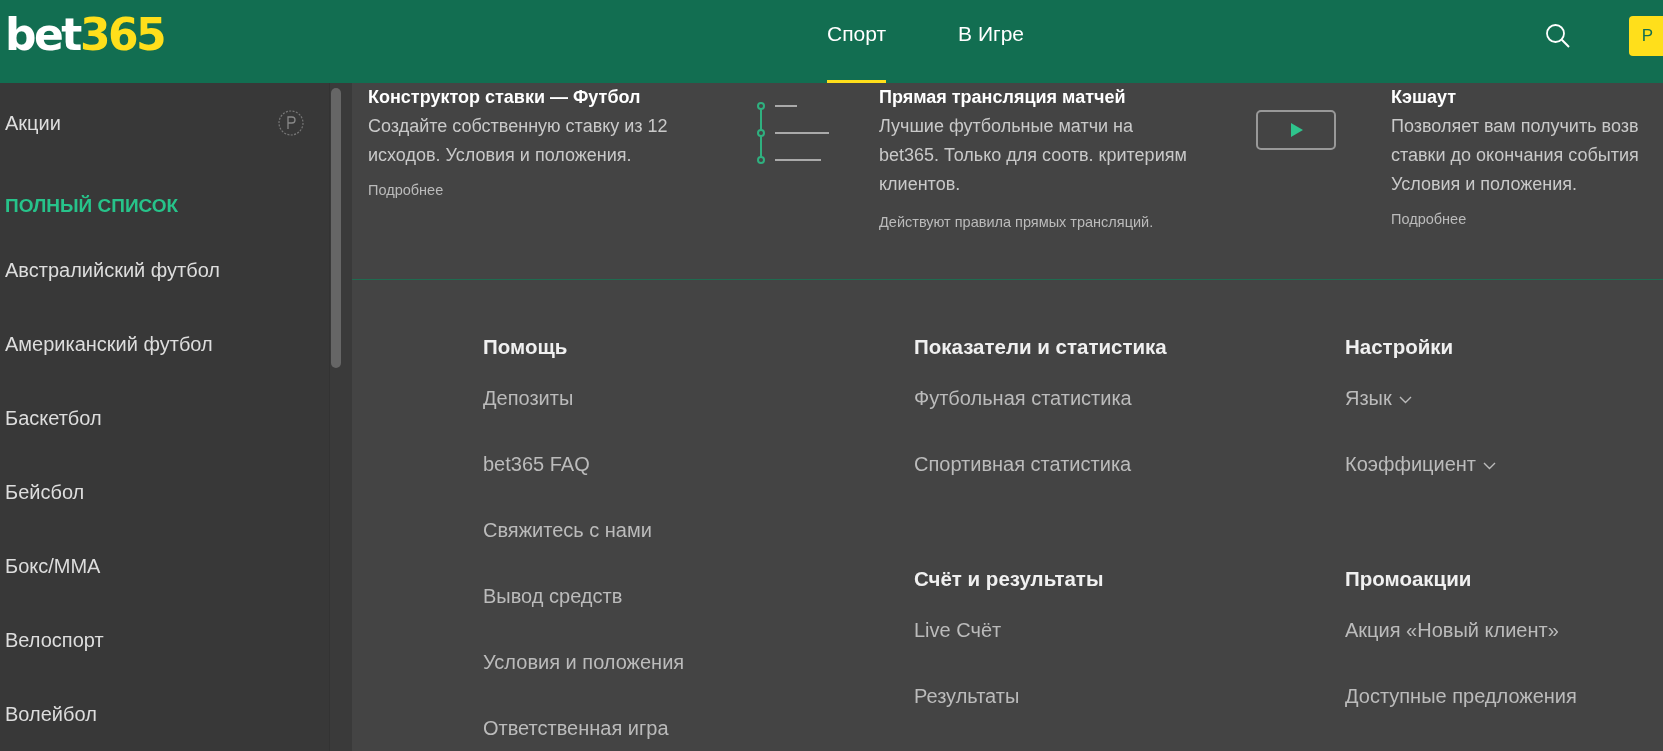  Describe the element at coordinates (1424, 98) in the screenshot. I see `promo-title: Кэшаут` at that location.